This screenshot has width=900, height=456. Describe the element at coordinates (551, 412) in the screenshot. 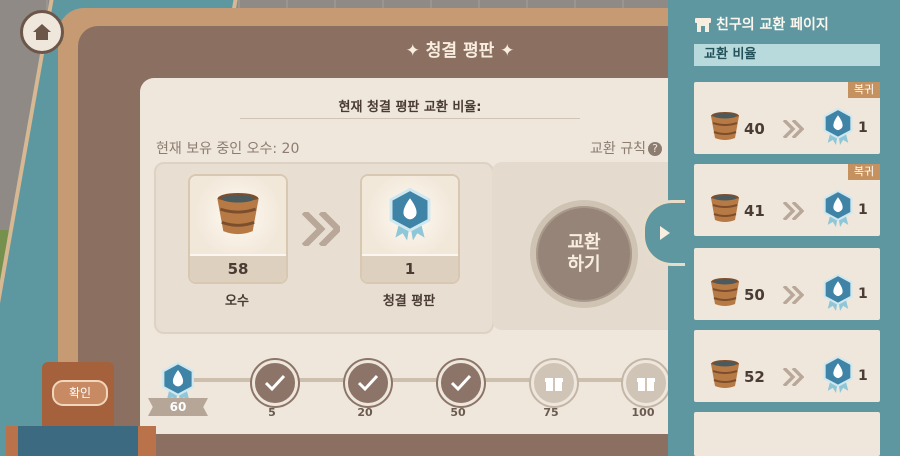

I see `milestone-label: 75` at that location.